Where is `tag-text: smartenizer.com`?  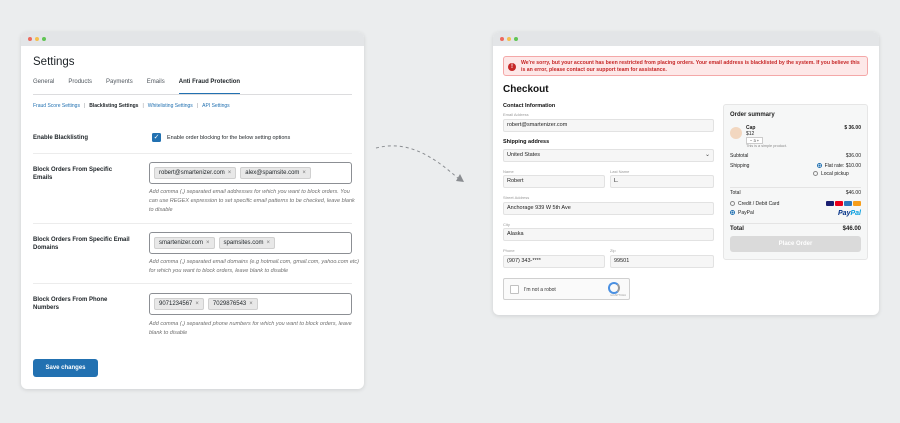
tag-text: smartenizer.com is located at coordinates (181, 243).